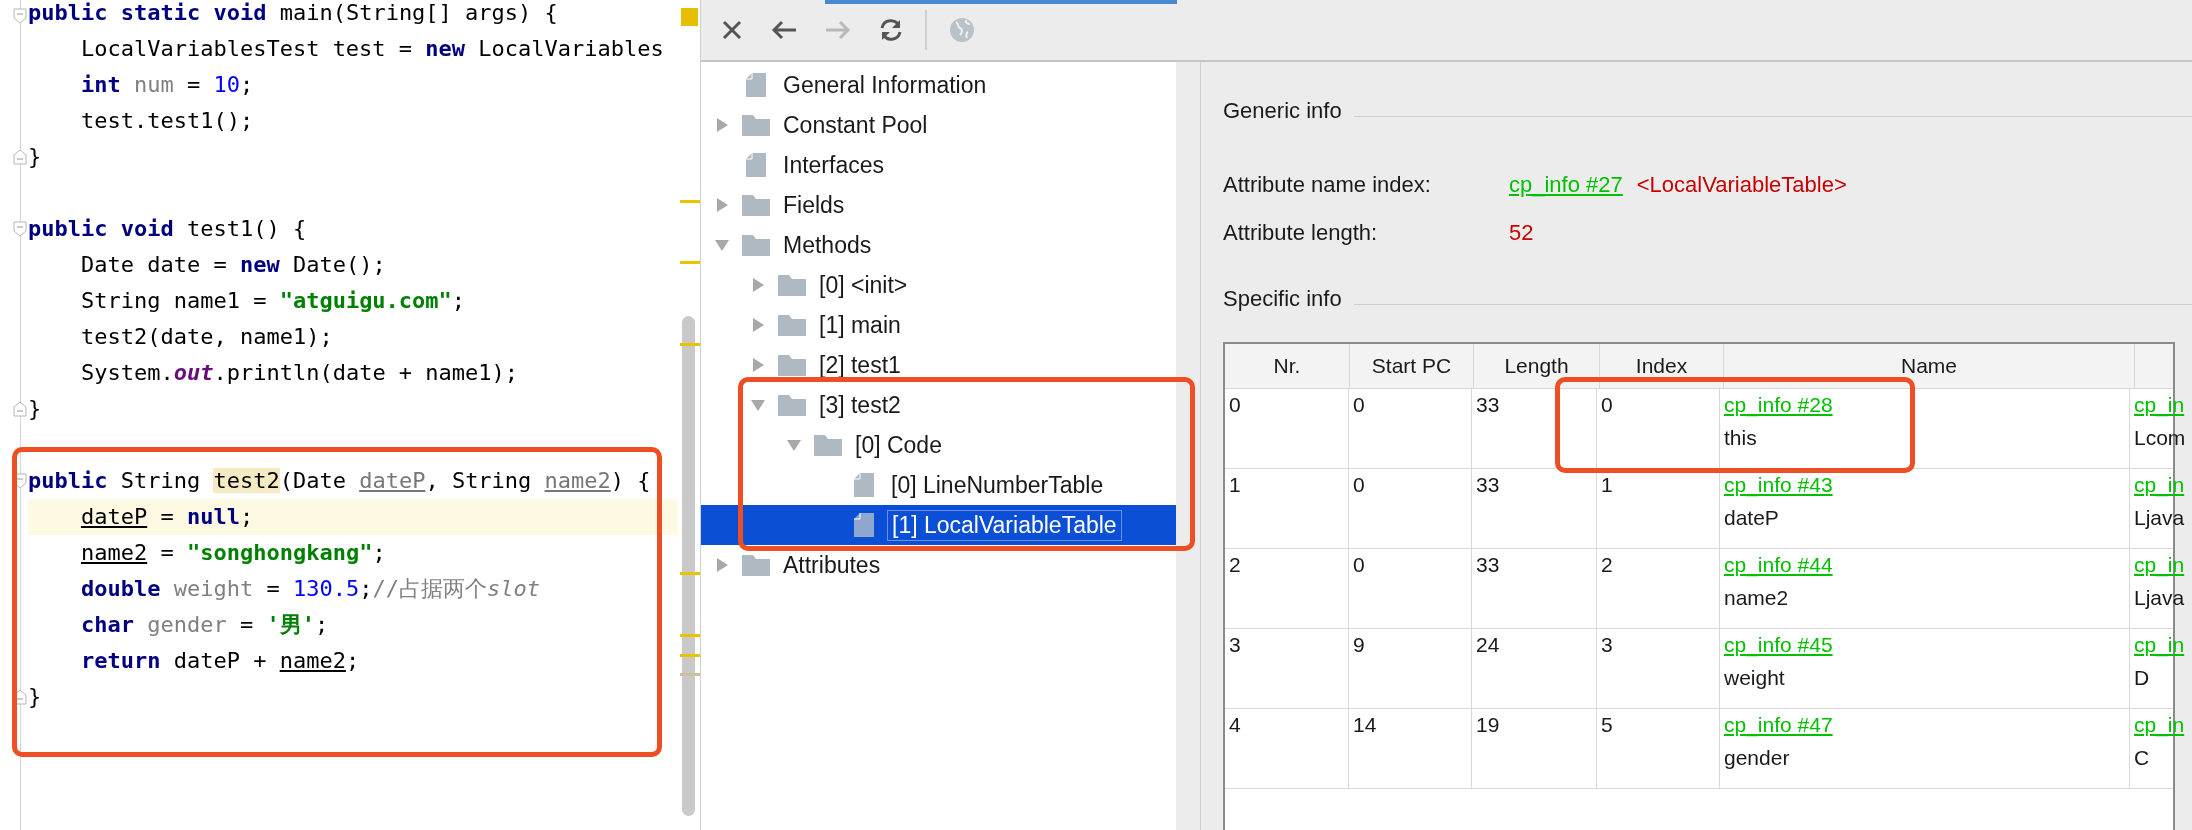 This screenshot has height=830, width=2192. Describe the element at coordinates (1410, 748) in the screenshot. I see `table-cell: 14` at that location.